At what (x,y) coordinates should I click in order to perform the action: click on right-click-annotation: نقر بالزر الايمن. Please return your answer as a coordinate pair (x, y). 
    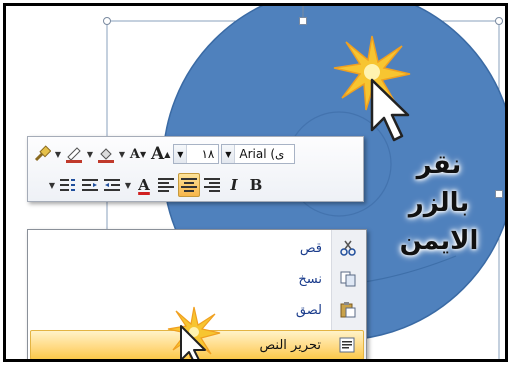
    Looking at the image, I should click on (439, 203).